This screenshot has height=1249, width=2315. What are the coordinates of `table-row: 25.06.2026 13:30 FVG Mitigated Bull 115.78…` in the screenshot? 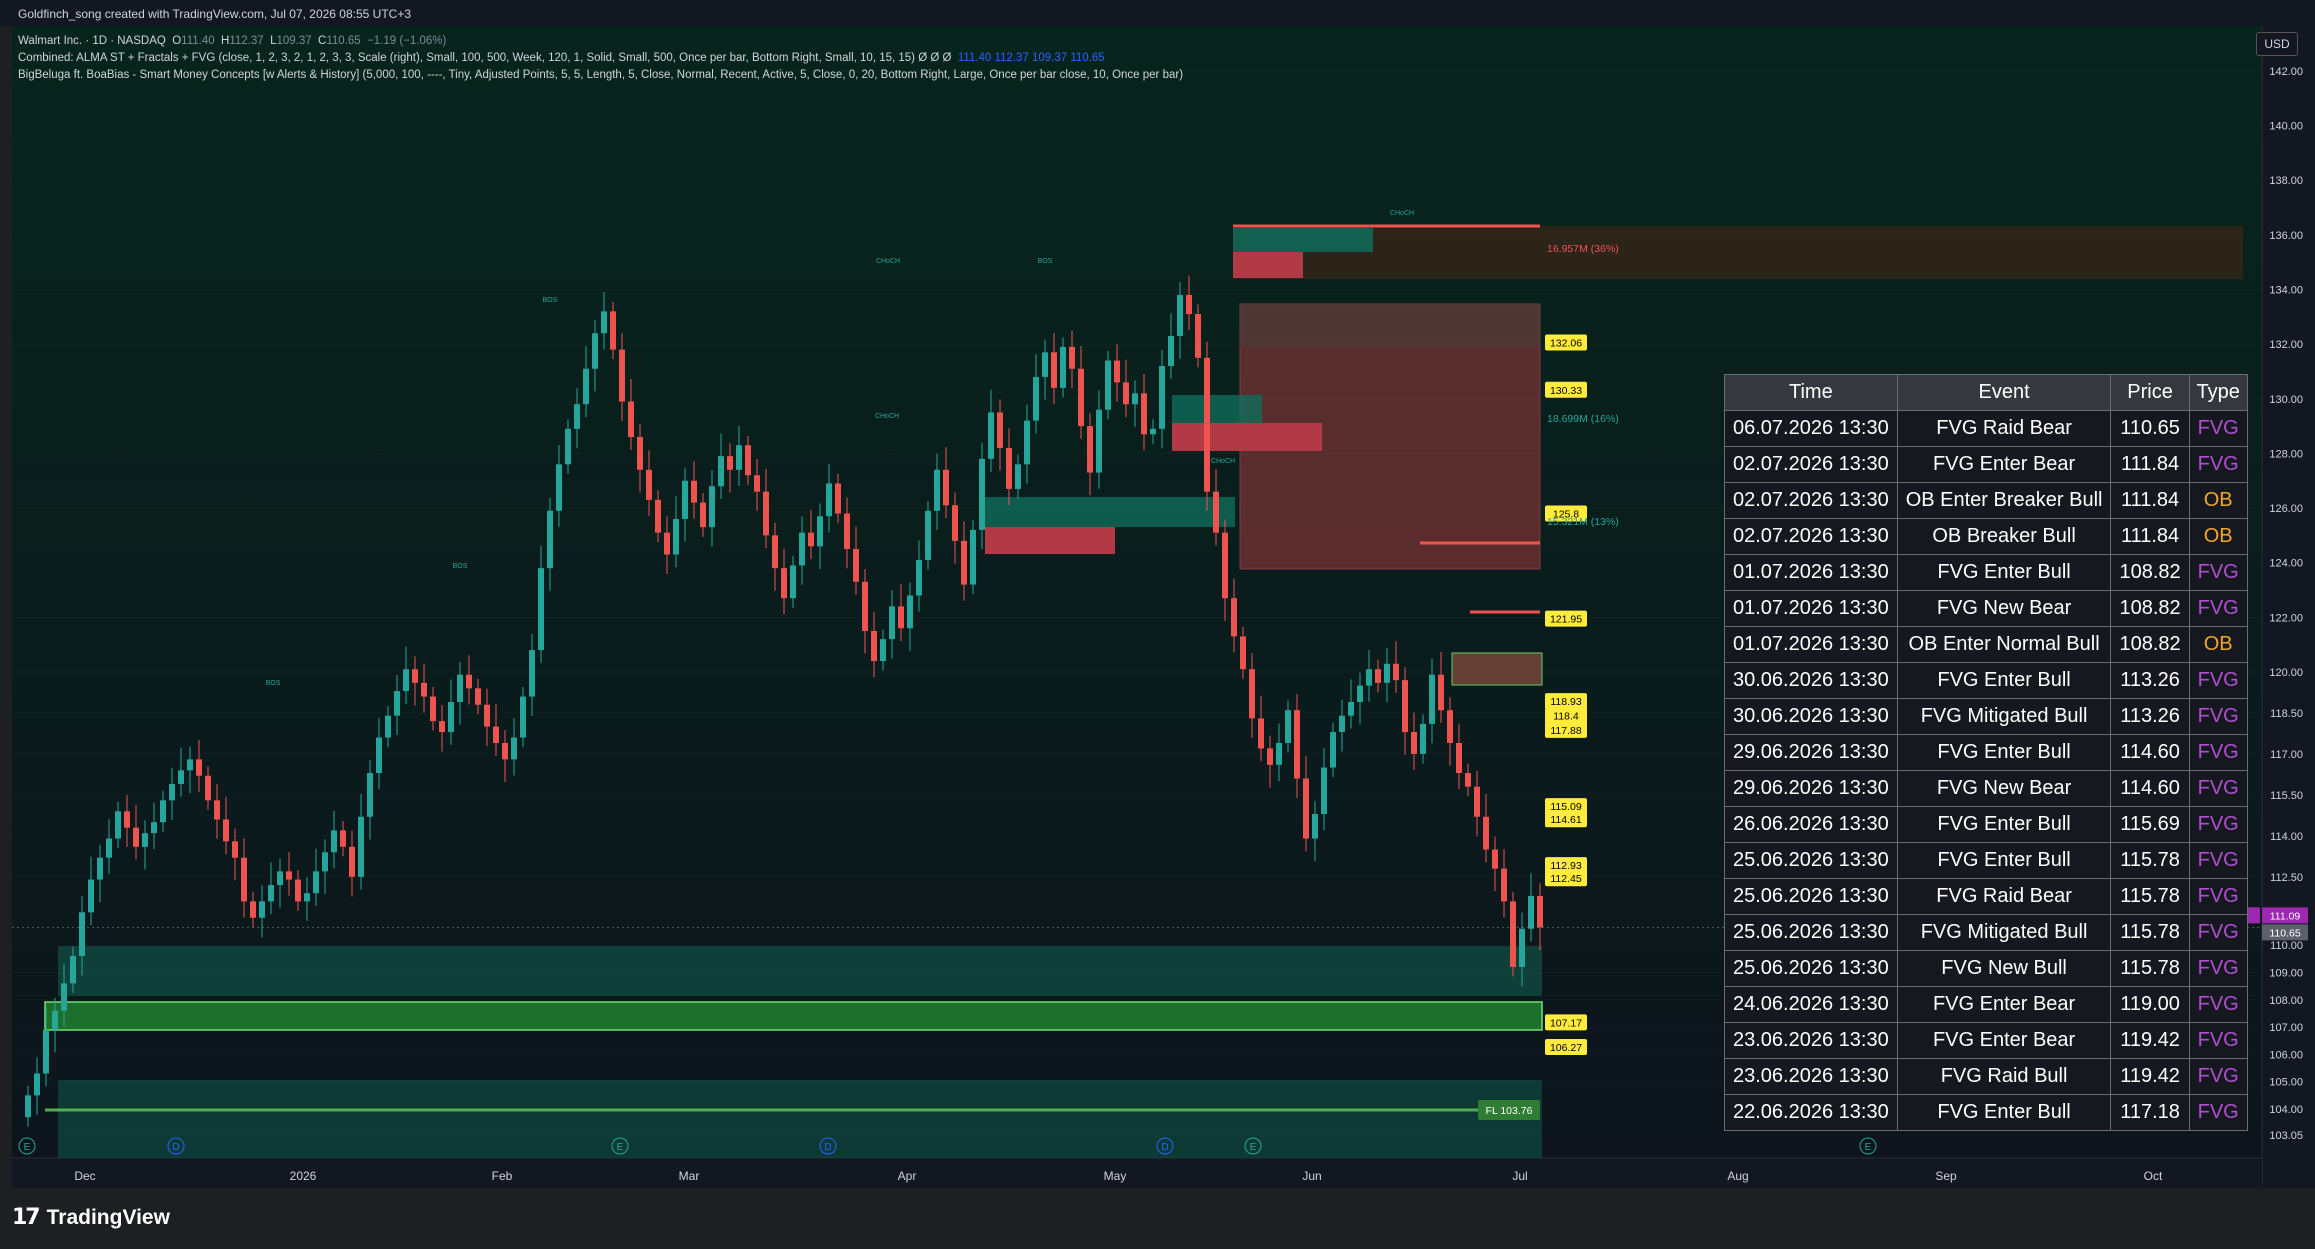 It's located at (1986, 932).